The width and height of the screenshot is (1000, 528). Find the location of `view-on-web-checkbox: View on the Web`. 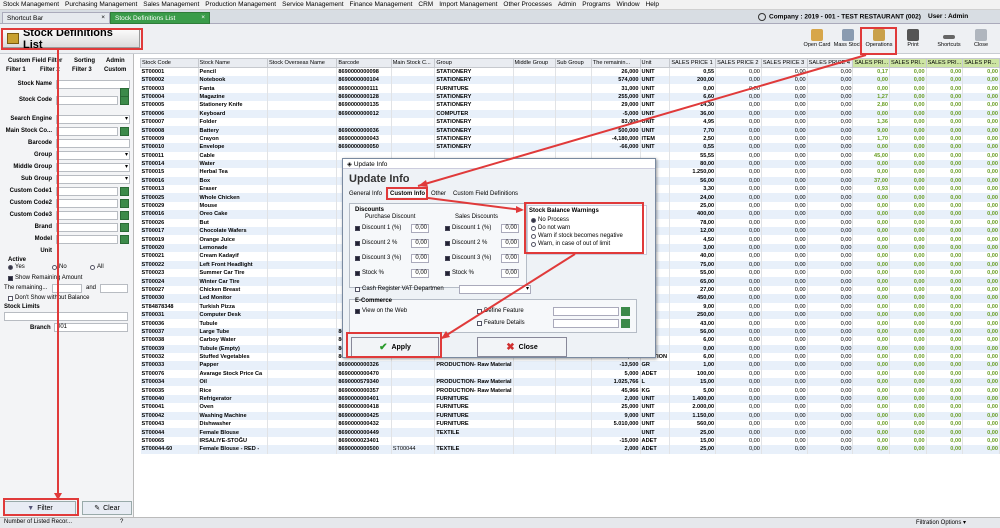

view-on-web-checkbox: View on the Web is located at coordinates (381, 311).